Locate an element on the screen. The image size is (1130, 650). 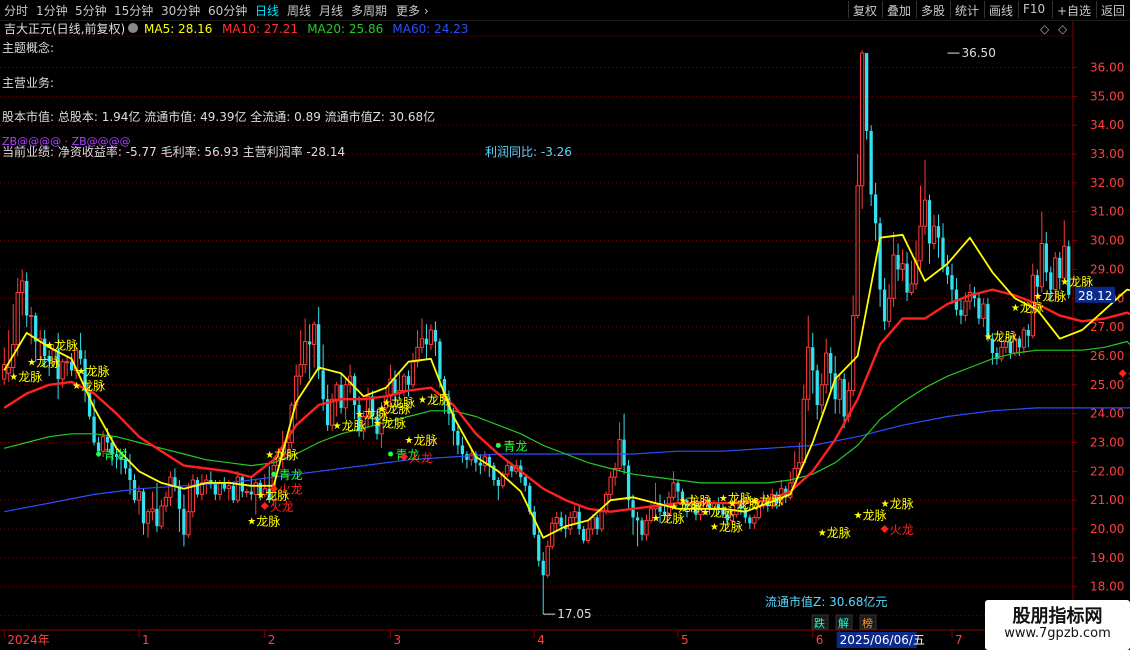
period-tab-7: 周线 is located at coordinates (299, 10).